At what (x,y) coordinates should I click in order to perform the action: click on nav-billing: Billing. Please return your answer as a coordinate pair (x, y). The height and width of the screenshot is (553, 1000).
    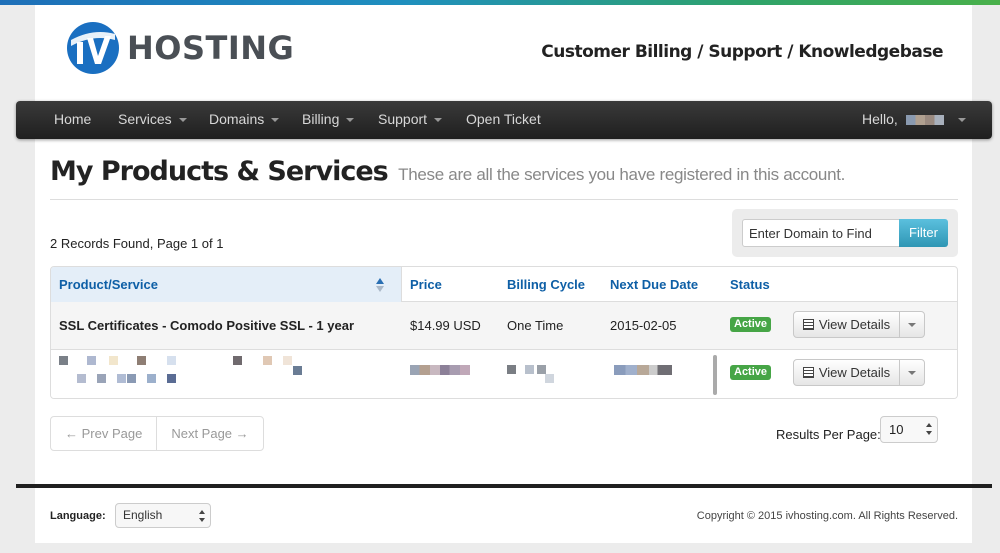
    Looking at the image, I should click on (328, 120).